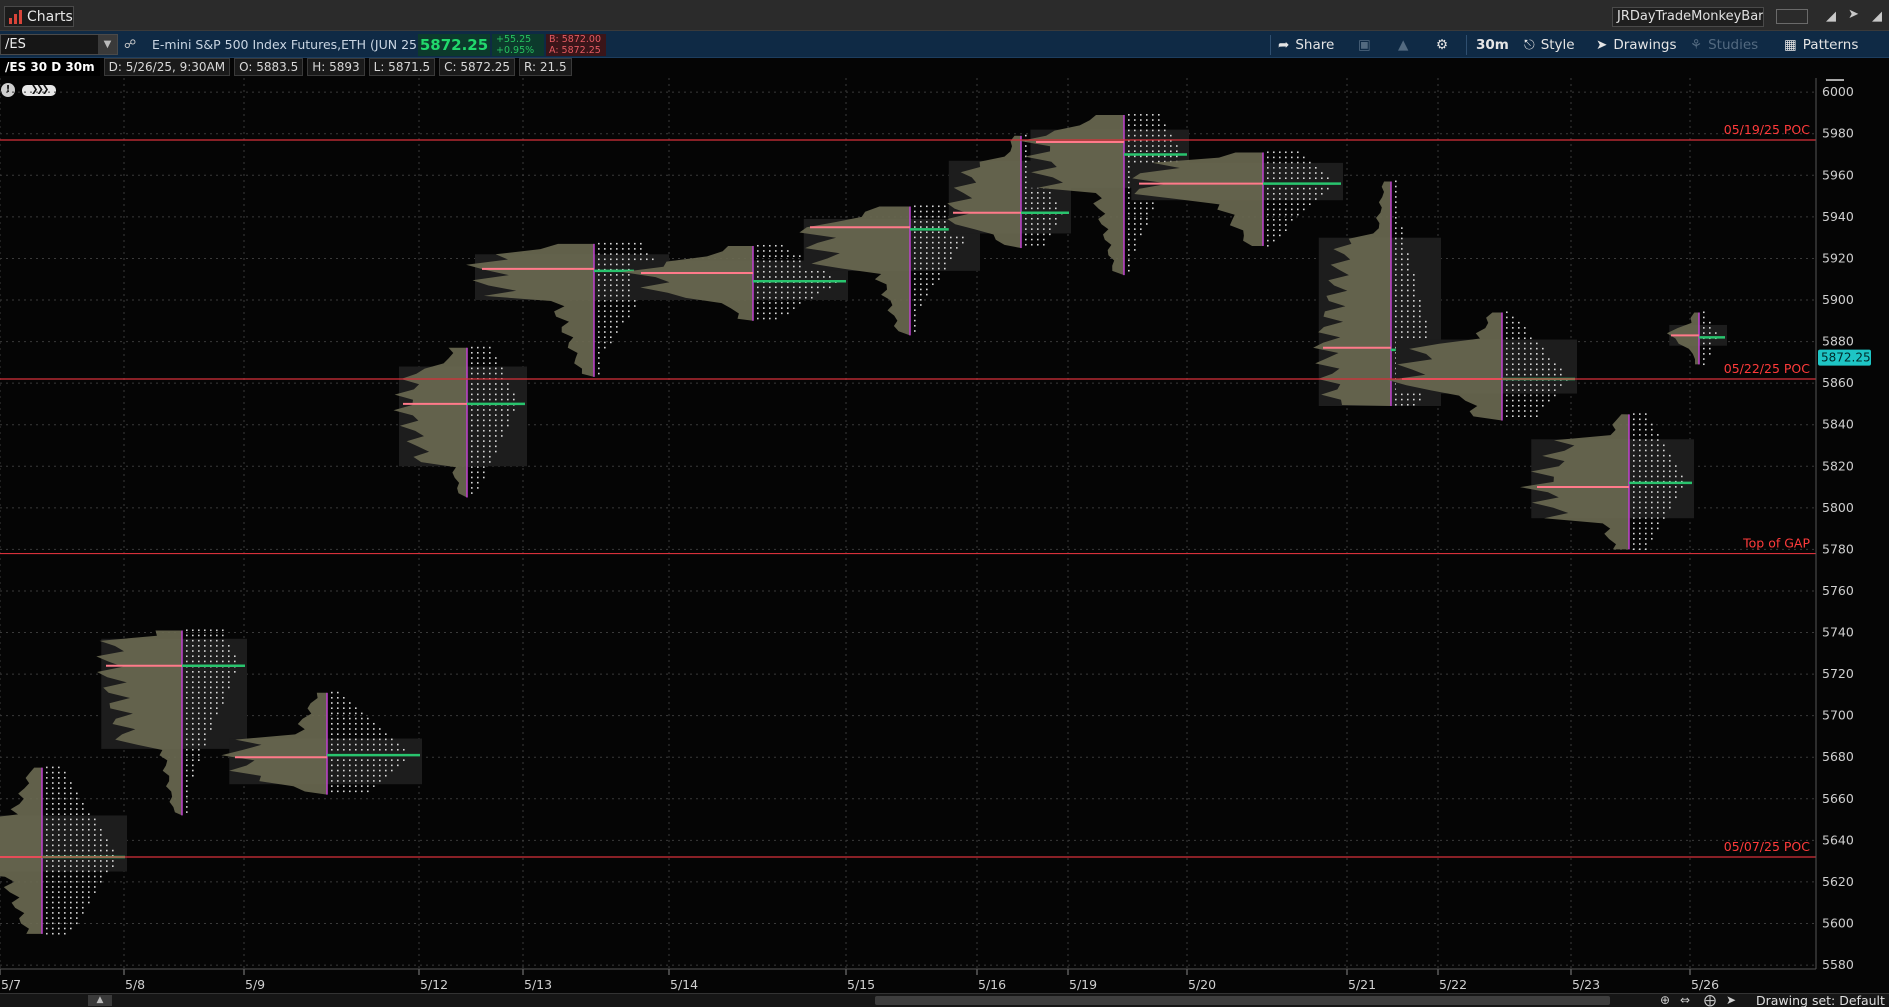  What do you see at coordinates (1636, 45) in the screenshot?
I see `drawings-button: ➤ Drawings` at bounding box center [1636, 45].